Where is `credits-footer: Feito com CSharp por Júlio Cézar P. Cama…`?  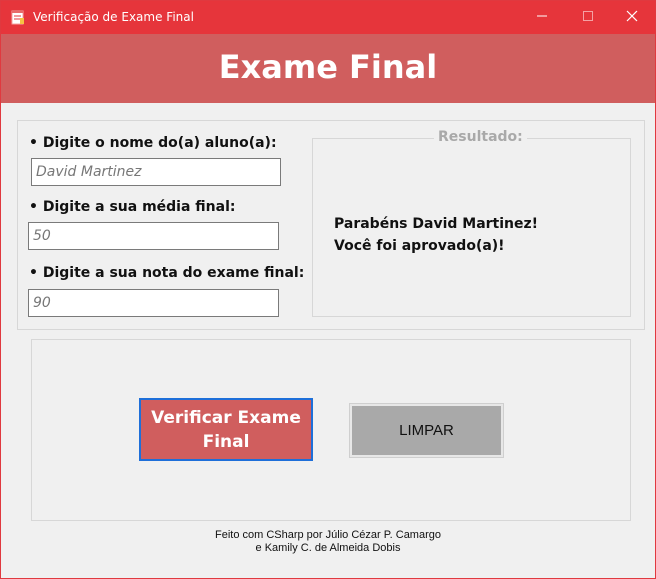
credits-footer: Feito com CSharp por Júlio Cézar P. Cama… is located at coordinates (328, 542).